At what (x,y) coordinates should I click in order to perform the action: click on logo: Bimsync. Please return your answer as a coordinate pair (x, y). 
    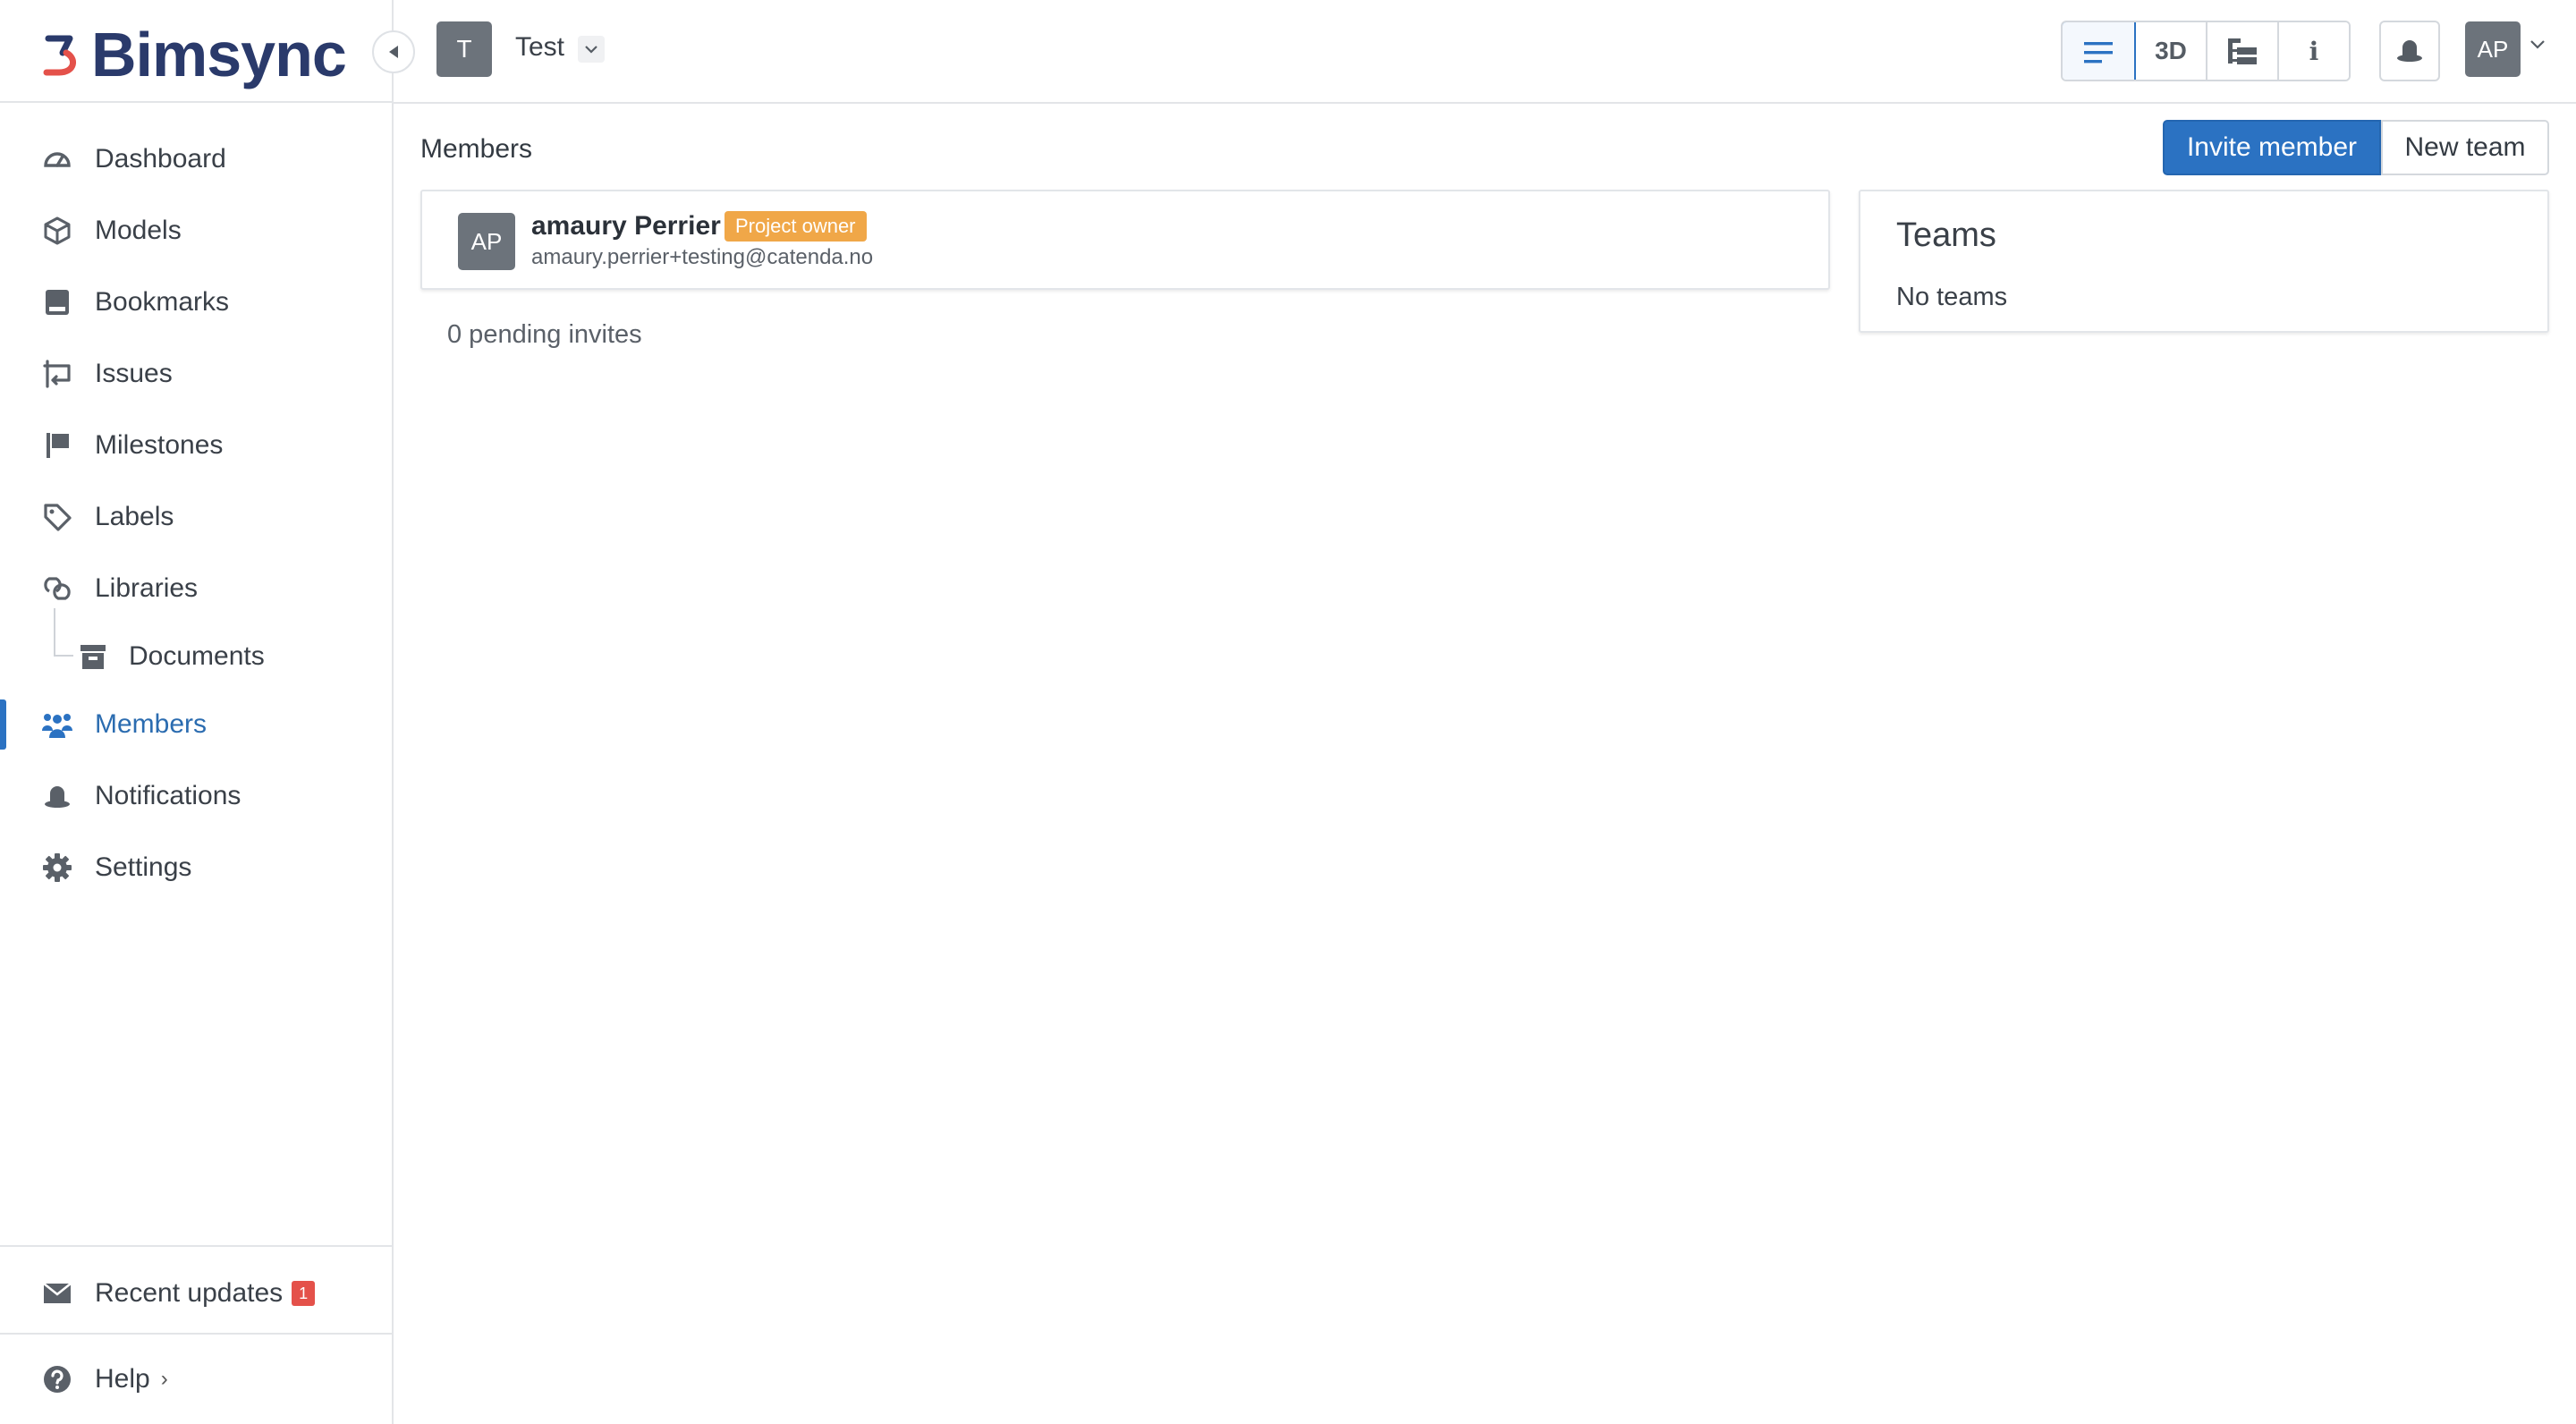
    Looking at the image, I should click on (193, 54).